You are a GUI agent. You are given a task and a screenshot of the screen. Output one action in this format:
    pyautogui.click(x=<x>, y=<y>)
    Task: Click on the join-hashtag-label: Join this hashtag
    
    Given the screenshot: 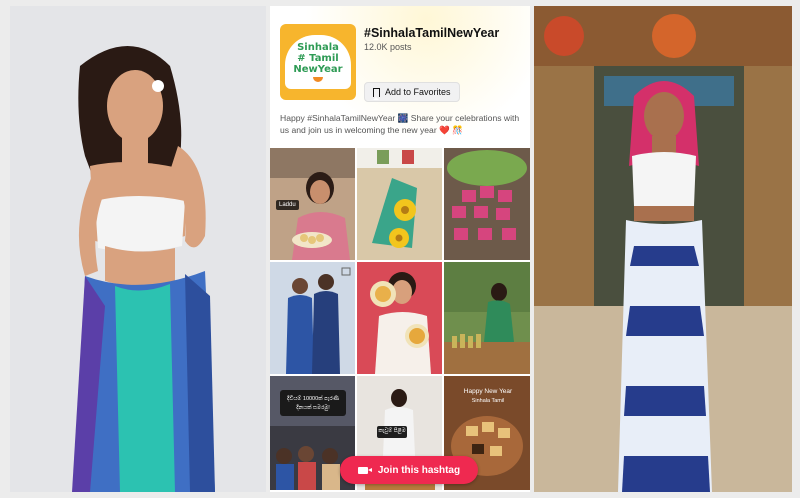 What is the action you would take?
    pyautogui.click(x=419, y=470)
    